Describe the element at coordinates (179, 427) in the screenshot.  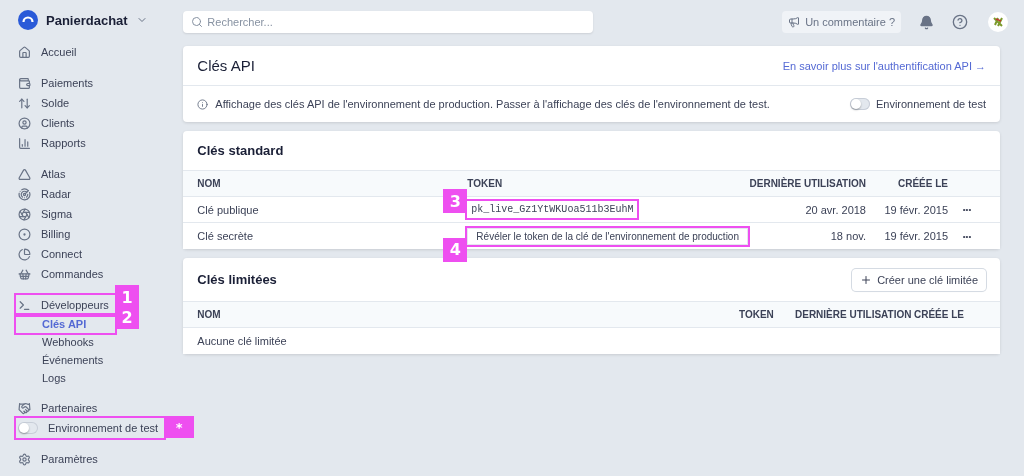
I see `callout-badge: *` at that location.